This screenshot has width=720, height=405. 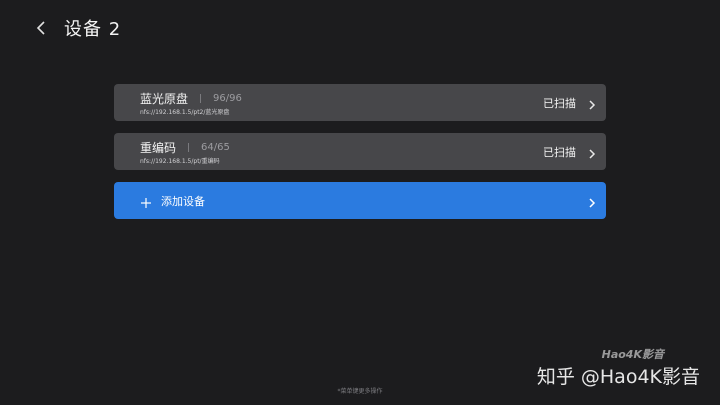 What do you see at coordinates (180, 161) in the screenshot?
I see `device-path: nfs://192.168.1.5/pt/重编码` at bounding box center [180, 161].